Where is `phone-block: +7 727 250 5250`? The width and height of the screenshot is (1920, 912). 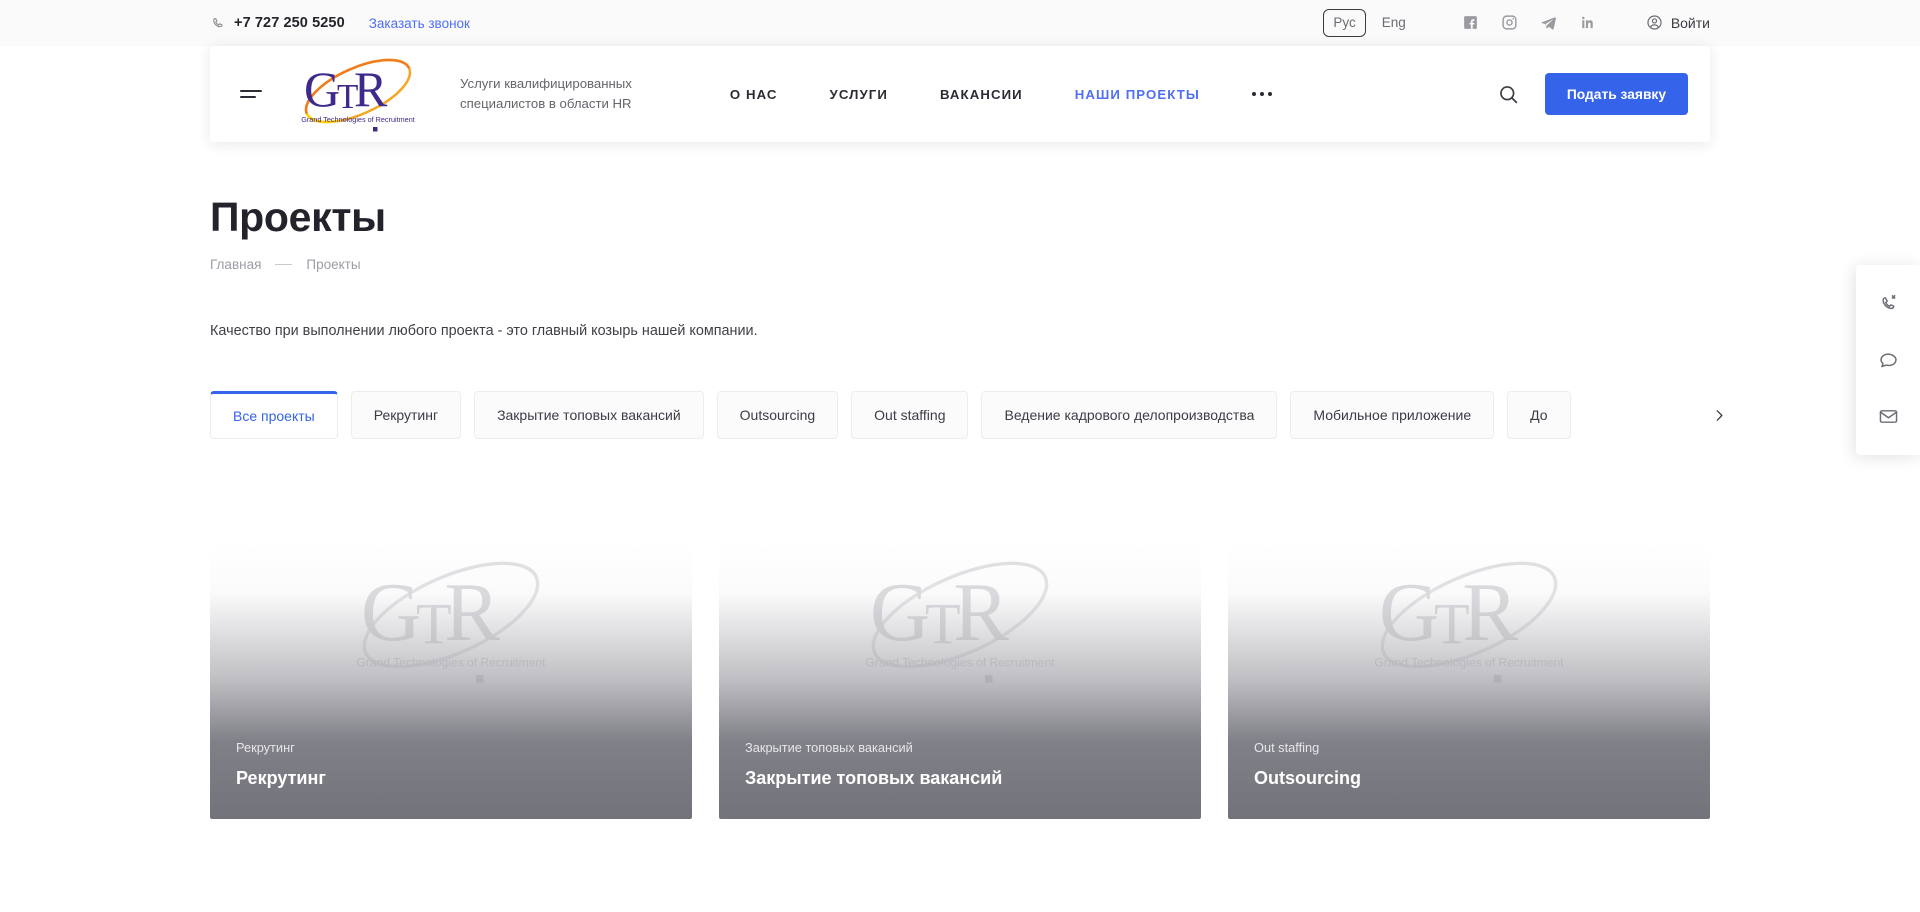
phone-block: +7 727 250 5250 is located at coordinates (277, 23).